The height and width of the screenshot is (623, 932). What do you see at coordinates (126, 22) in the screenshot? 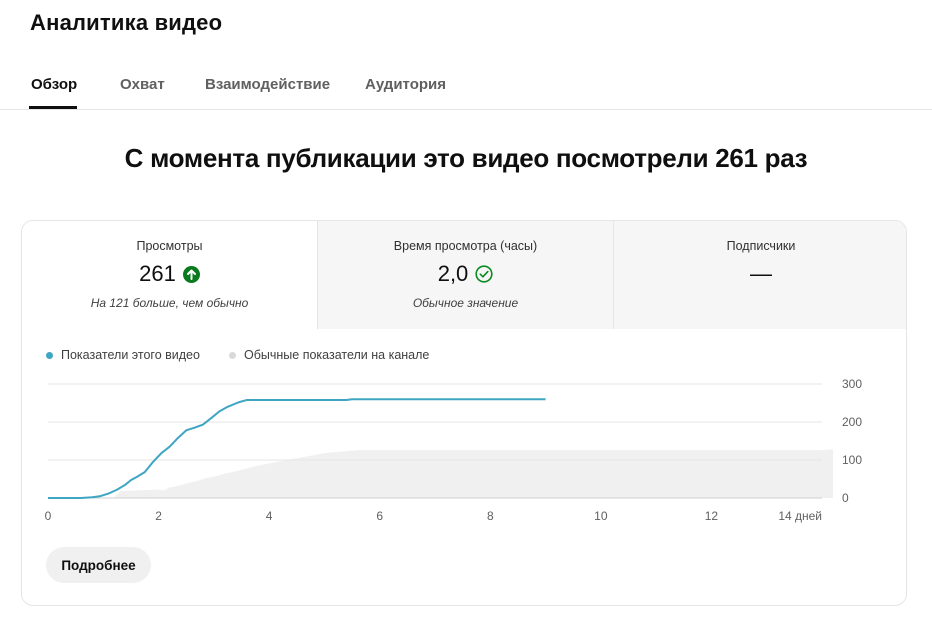
I see `app-title: Аналитика видео` at bounding box center [126, 22].